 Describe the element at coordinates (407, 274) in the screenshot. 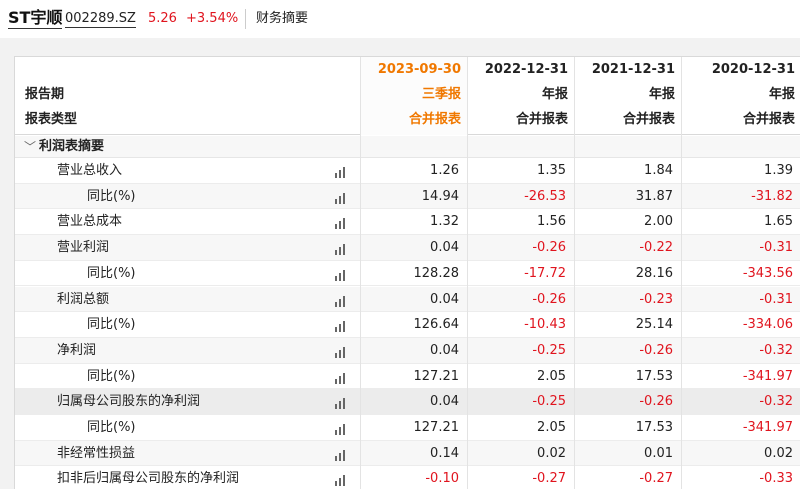

I see `table-row: 同比(%) 128.28 -17.72 28.16 -343.56` at that location.